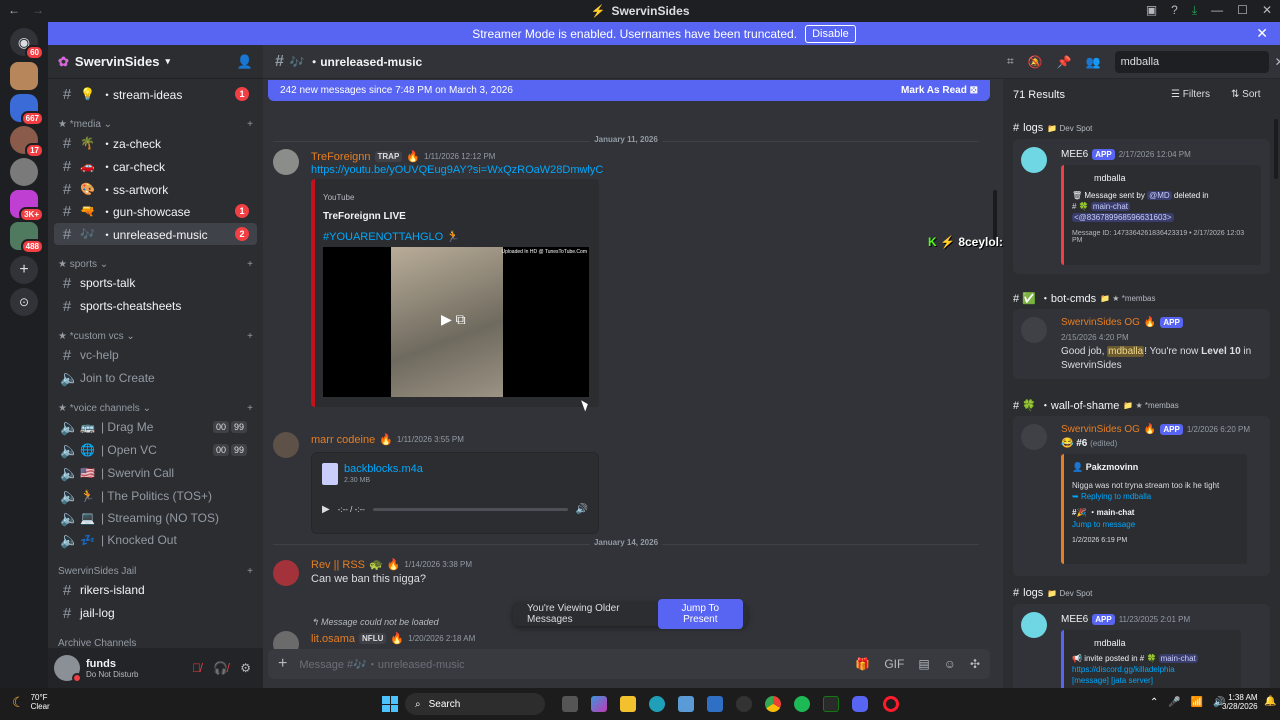 This screenshot has height=720, width=1280. I want to click on settings-gear-icon: ⚙, so click(245, 668).